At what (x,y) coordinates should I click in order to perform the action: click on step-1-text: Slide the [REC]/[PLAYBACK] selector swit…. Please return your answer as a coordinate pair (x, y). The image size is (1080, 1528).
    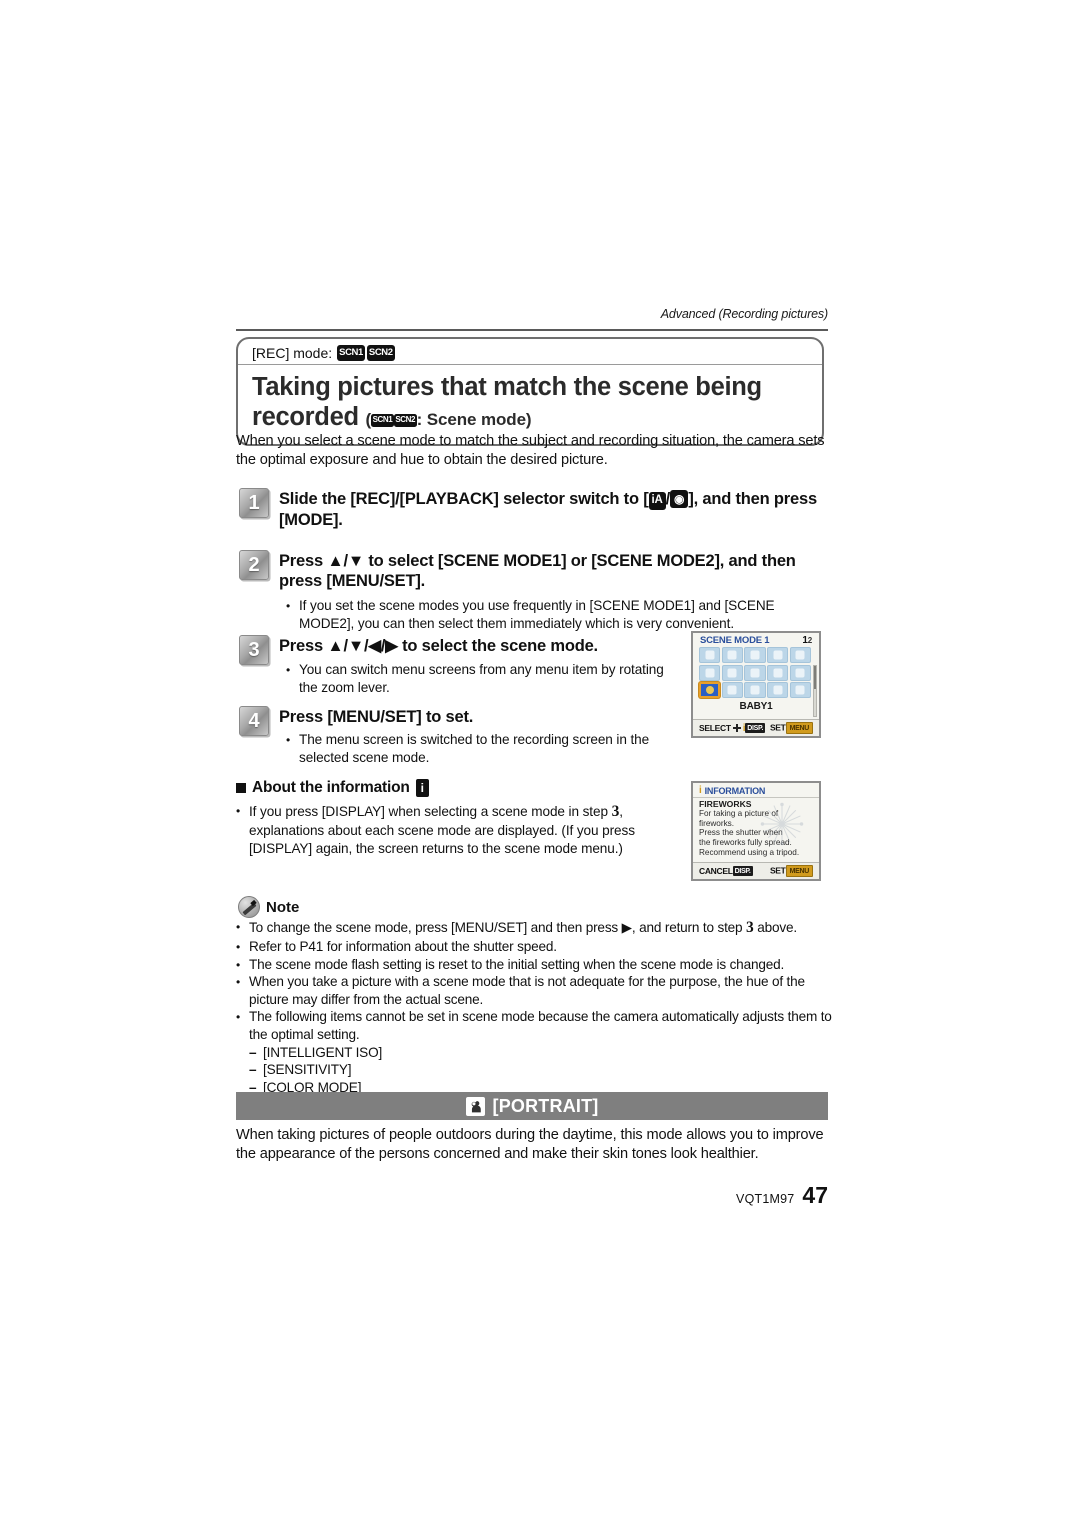
    Looking at the image, I should click on (559, 509).